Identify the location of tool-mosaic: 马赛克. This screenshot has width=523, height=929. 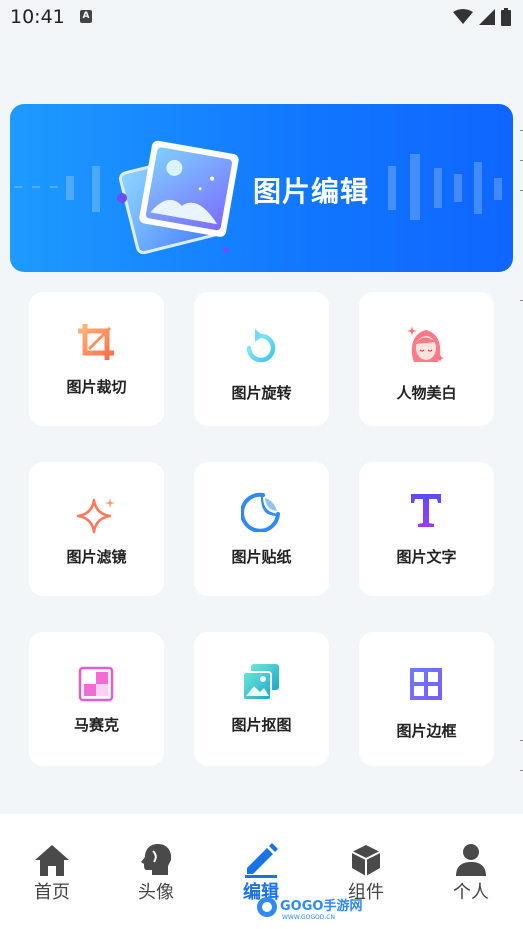
(96, 699).